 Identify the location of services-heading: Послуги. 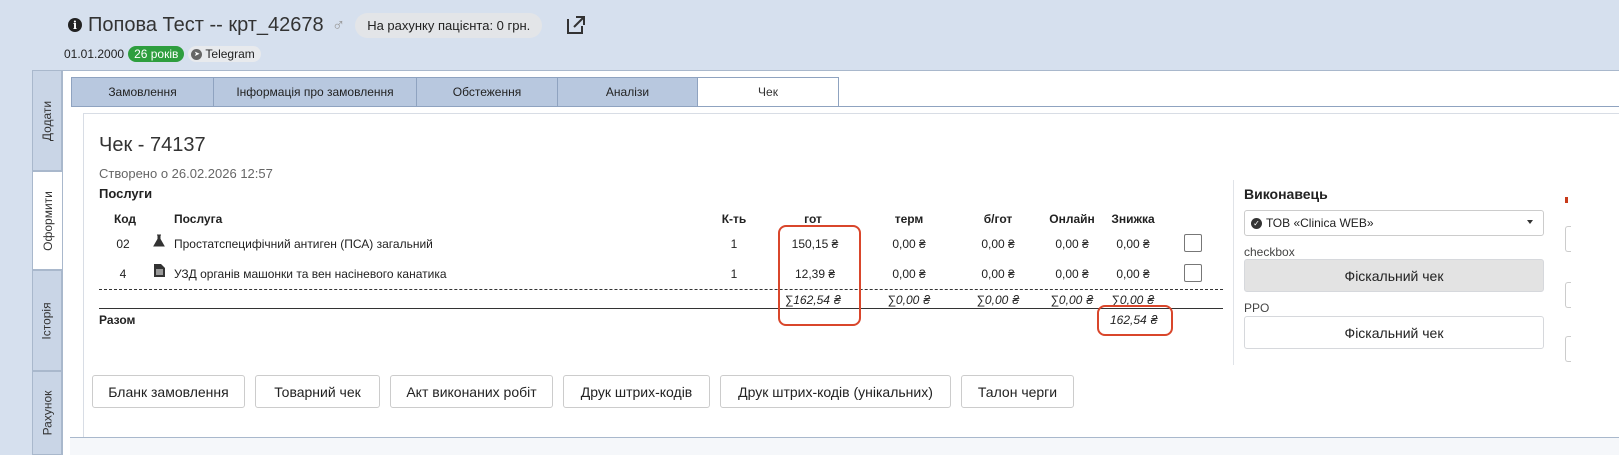
(126, 193).